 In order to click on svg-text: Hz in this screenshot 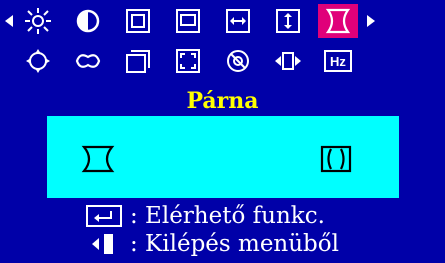, I will do `click(338, 61)`.